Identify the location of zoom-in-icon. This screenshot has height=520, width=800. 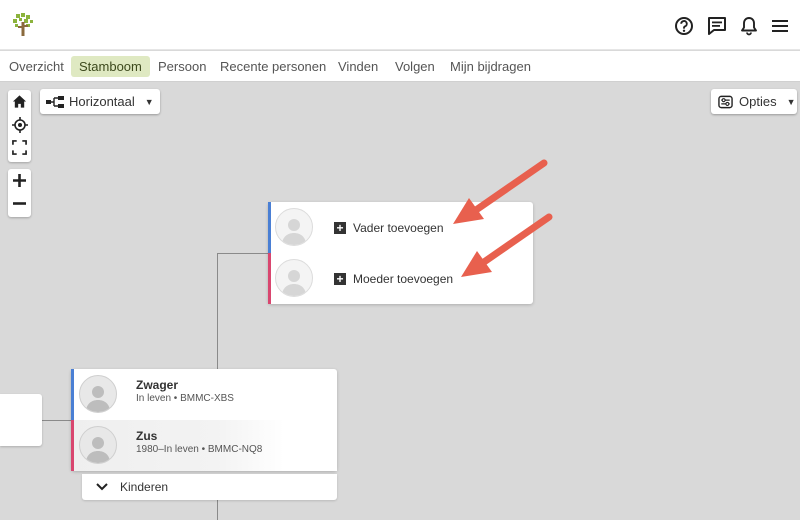
(19, 180).